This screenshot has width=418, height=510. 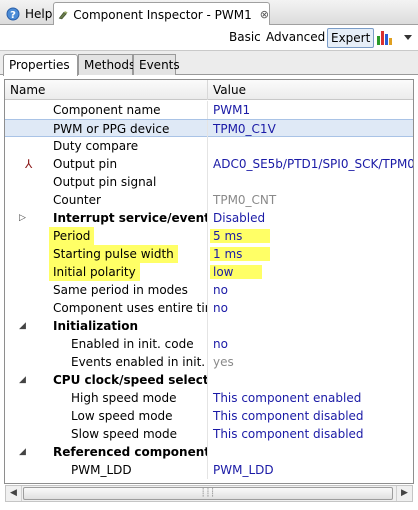 I want to click on property-value: 1 ms, so click(x=240, y=254).